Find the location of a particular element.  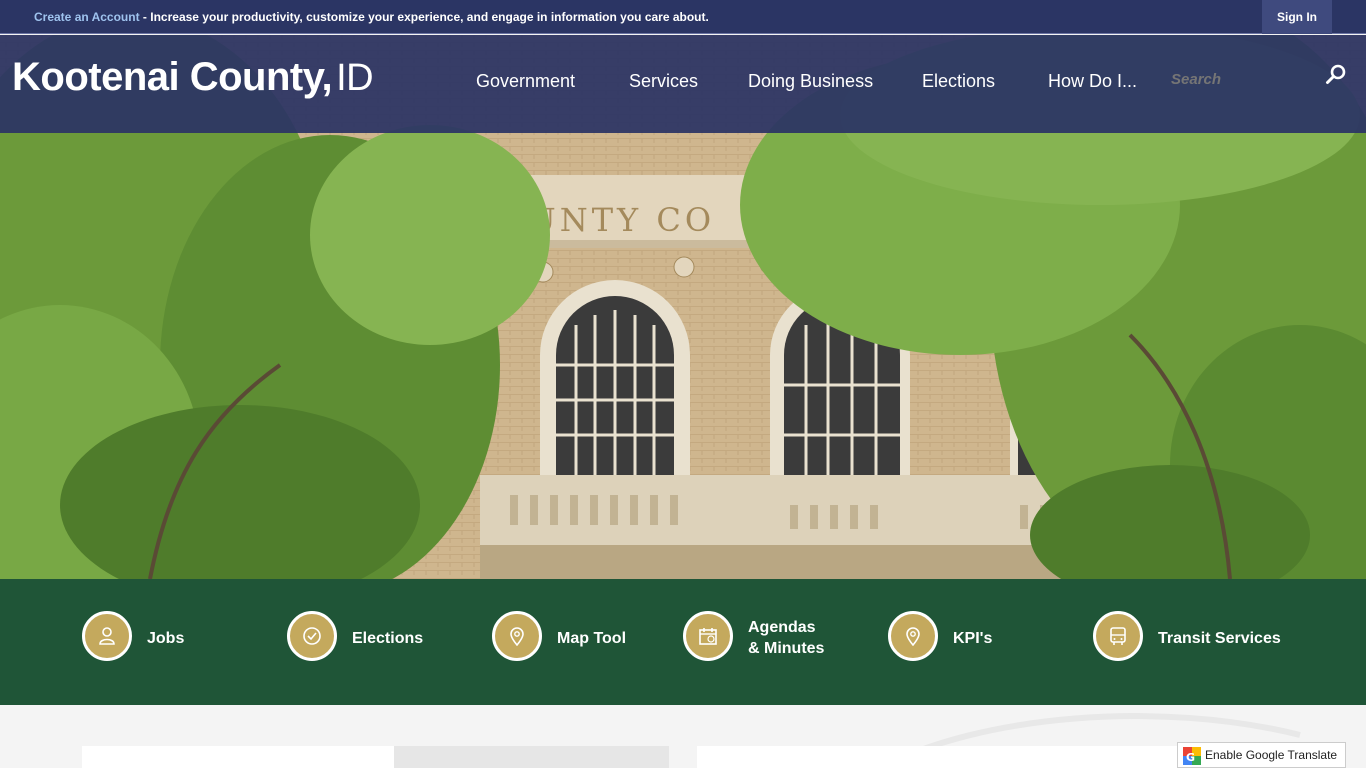

google-translate-icon: G is located at coordinates (1192, 756).